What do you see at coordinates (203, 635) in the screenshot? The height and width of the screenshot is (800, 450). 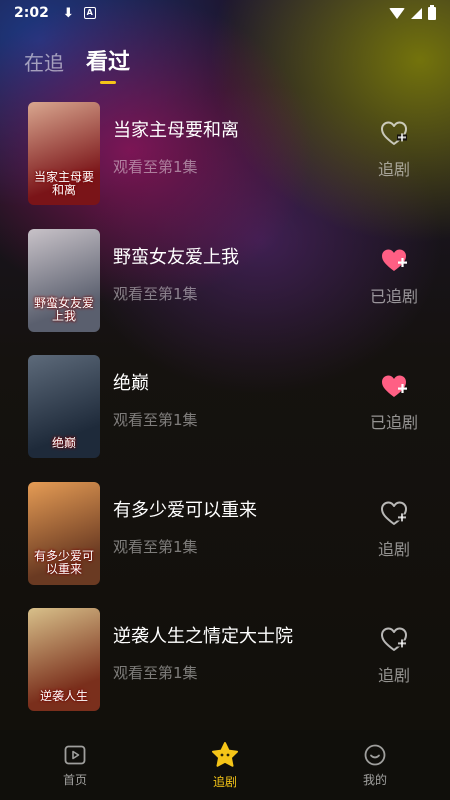 I see `drama-title: 逆袭人生之情定大士院` at bounding box center [203, 635].